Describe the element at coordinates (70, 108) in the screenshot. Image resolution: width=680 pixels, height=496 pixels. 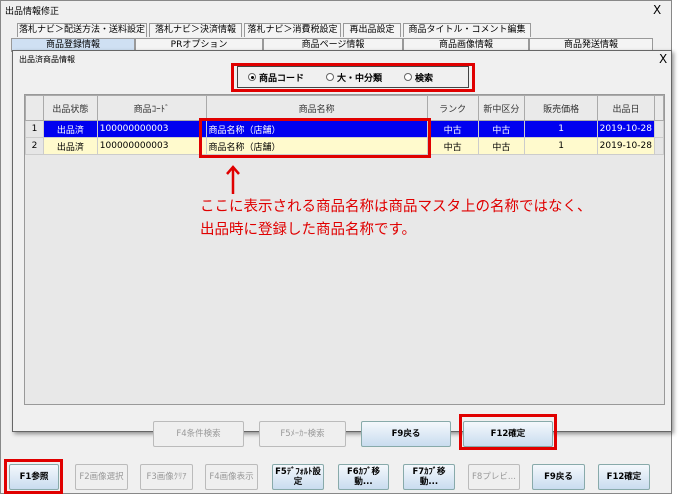
I see `col-status: 出品状態` at that location.